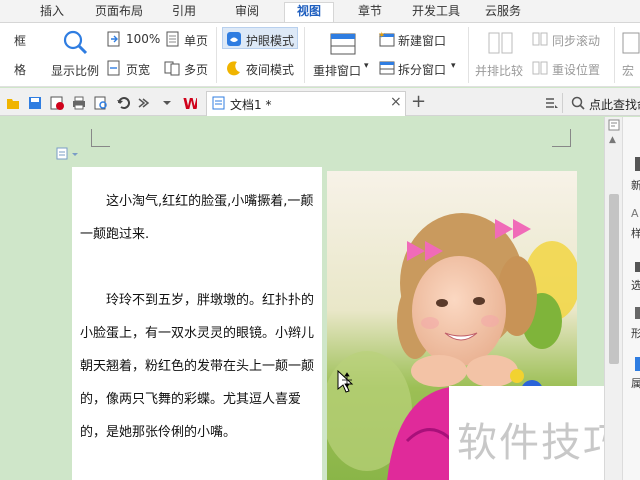  Describe the element at coordinates (143, 39) in the screenshot. I see `zoom-100-button: 100%` at that location.